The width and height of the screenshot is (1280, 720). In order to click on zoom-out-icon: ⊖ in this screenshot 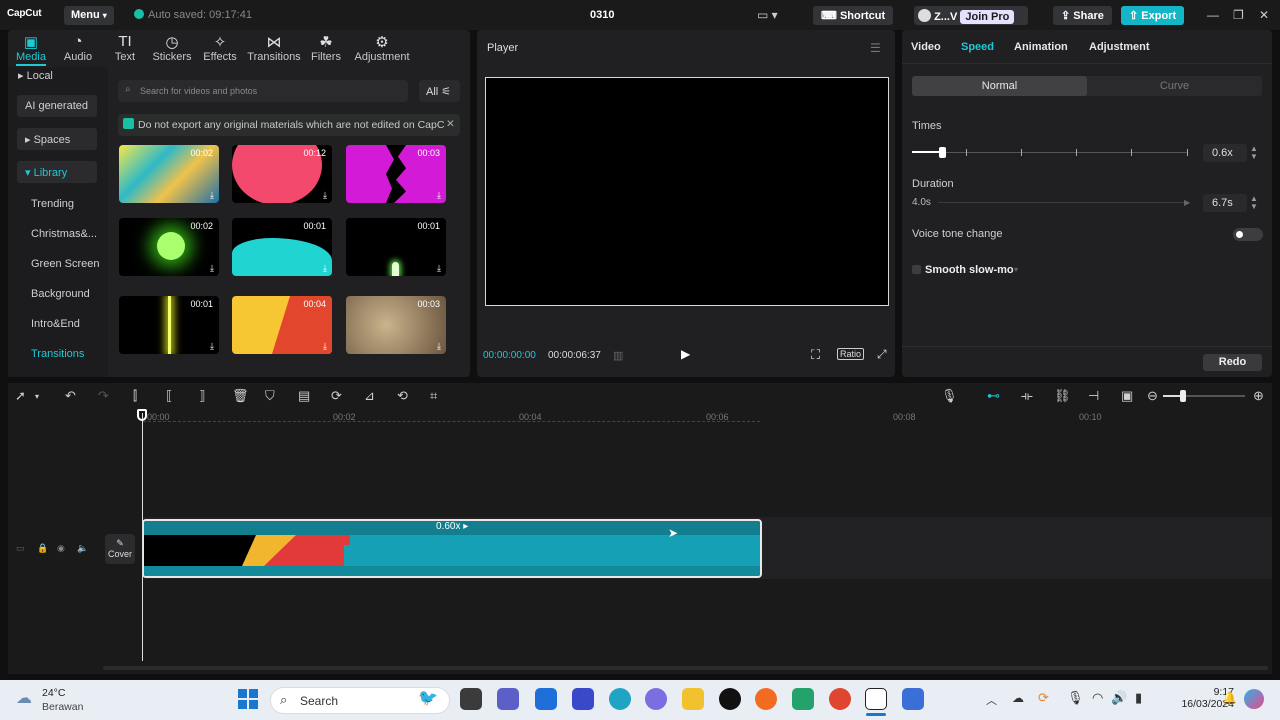, I will do `click(1152, 396)`.